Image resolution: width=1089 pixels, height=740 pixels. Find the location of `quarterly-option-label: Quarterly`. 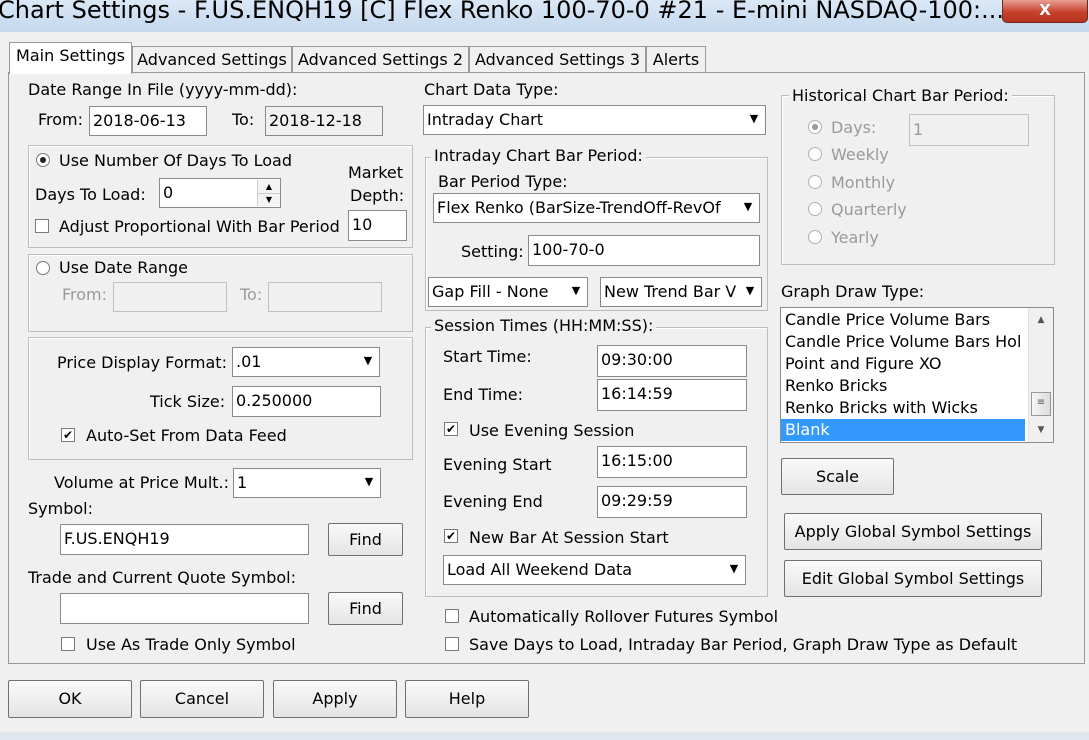

quarterly-option-label: Quarterly is located at coordinates (869, 209).